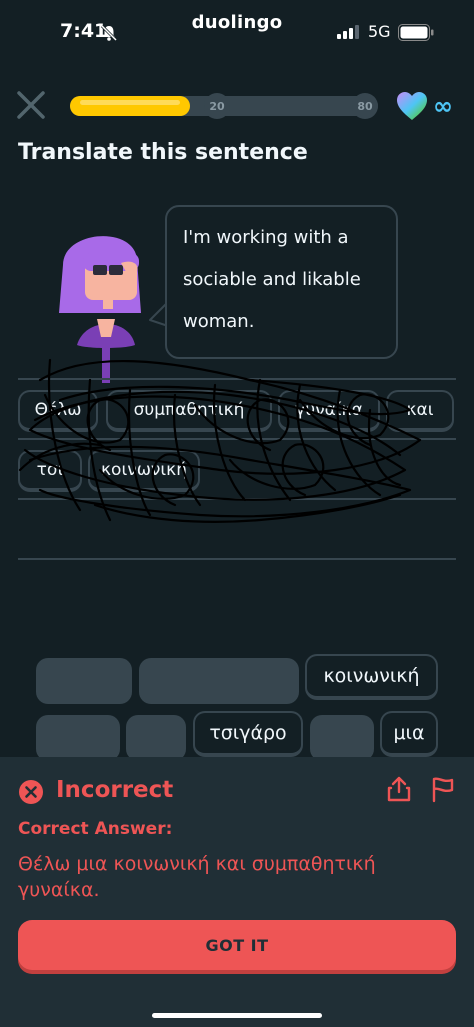 The width and height of the screenshot is (474, 1027). What do you see at coordinates (348, 32) in the screenshot?
I see `signal-icon` at bounding box center [348, 32].